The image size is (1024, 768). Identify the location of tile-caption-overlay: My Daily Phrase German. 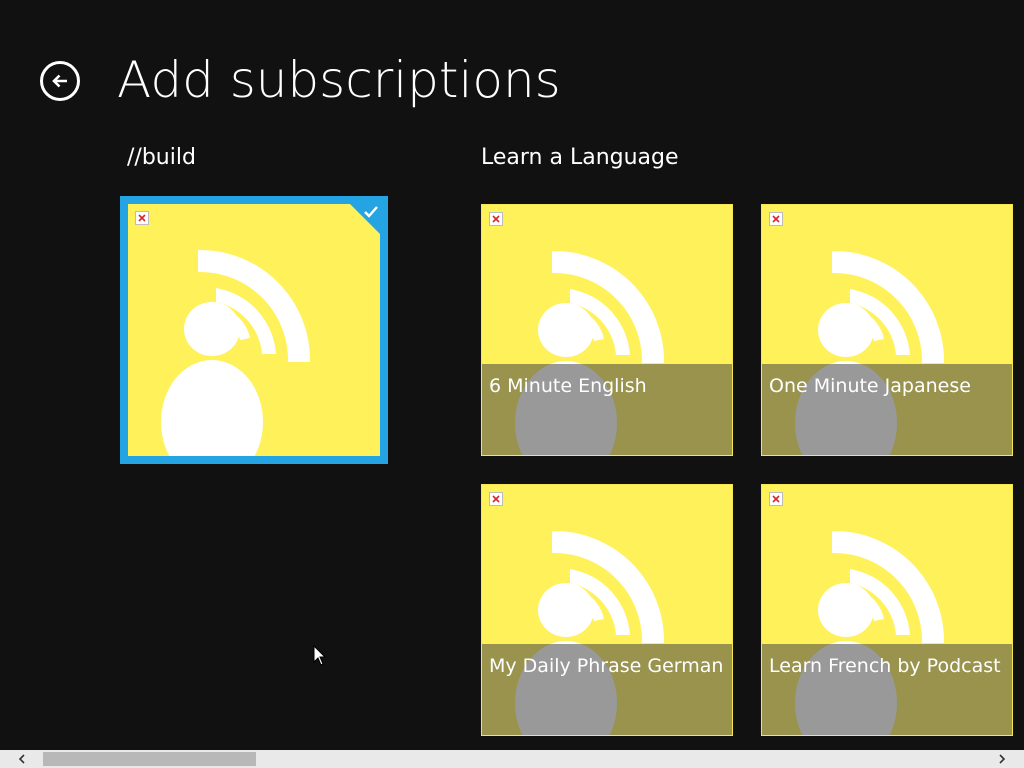
(607, 689).